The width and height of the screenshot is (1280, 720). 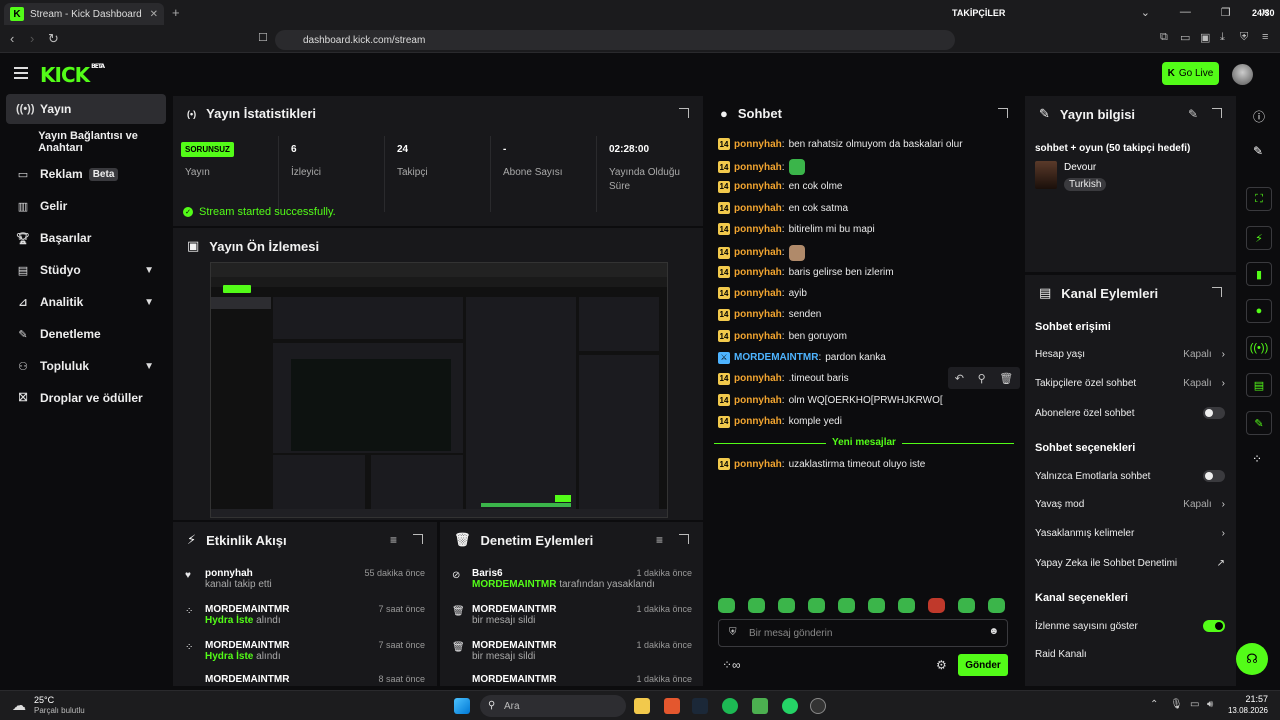 I want to click on minimize-icon: —, so click(x=1185, y=12).